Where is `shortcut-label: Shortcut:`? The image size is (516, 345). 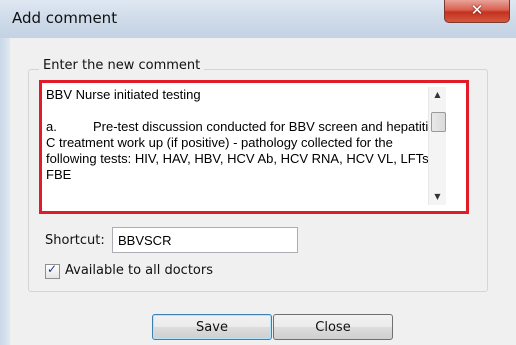 shortcut-label: Shortcut: is located at coordinates (75, 240).